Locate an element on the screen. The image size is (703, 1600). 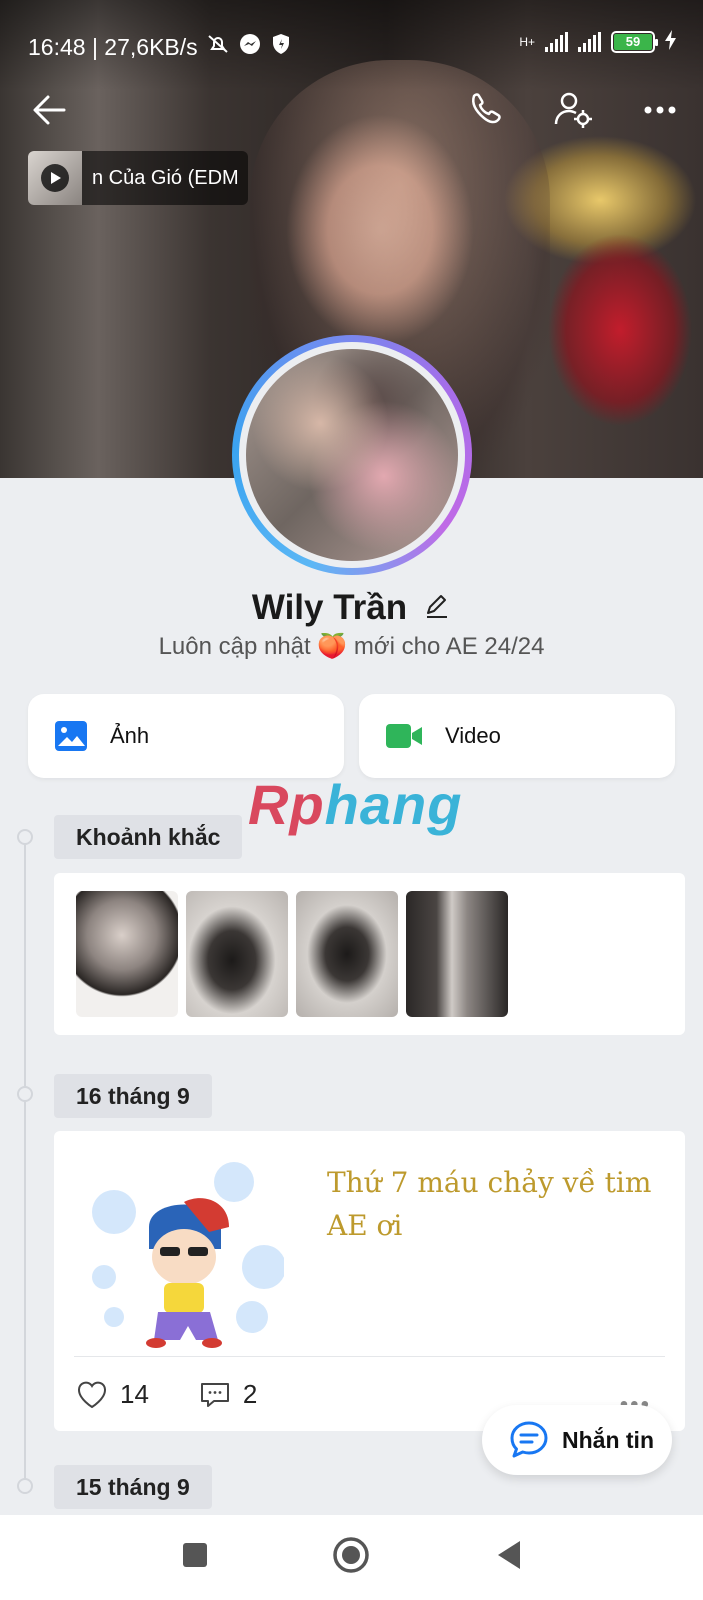
status-bar: 16:48 | 27,6KB/s H+ 59 is located at coordinates (351, 45).